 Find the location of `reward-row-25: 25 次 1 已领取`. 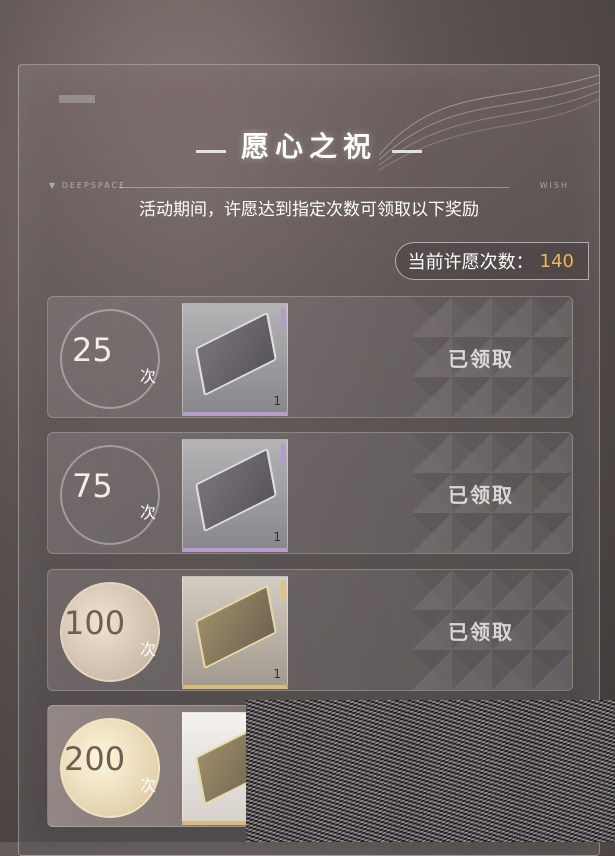

reward-row-25: 25 次 1 已领取 is located at coordinates (310, 357).